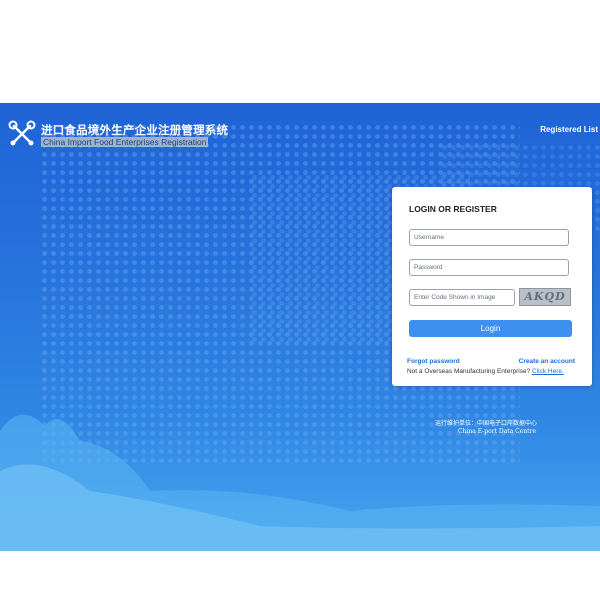 The height and width of the screenshot is (600, 600). What do you see at coordinates (548, 371) in the screenshot?
I see `click-here-link: Click Here.` at bounding box center [548, 371].